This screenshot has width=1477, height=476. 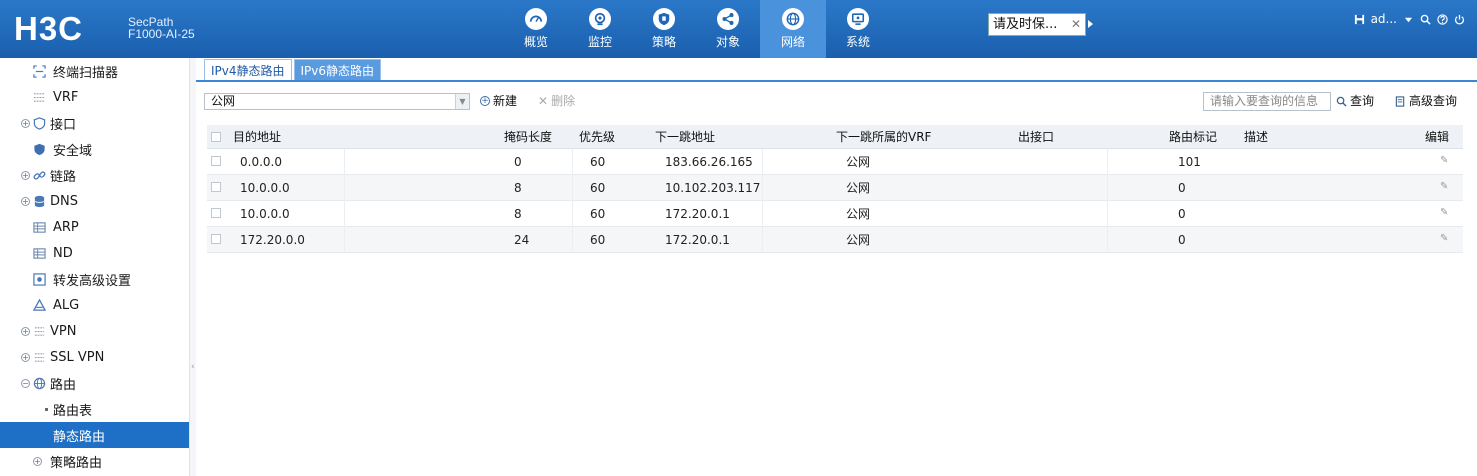 I want to click on vrf-icon, so click(x=39, y=97).